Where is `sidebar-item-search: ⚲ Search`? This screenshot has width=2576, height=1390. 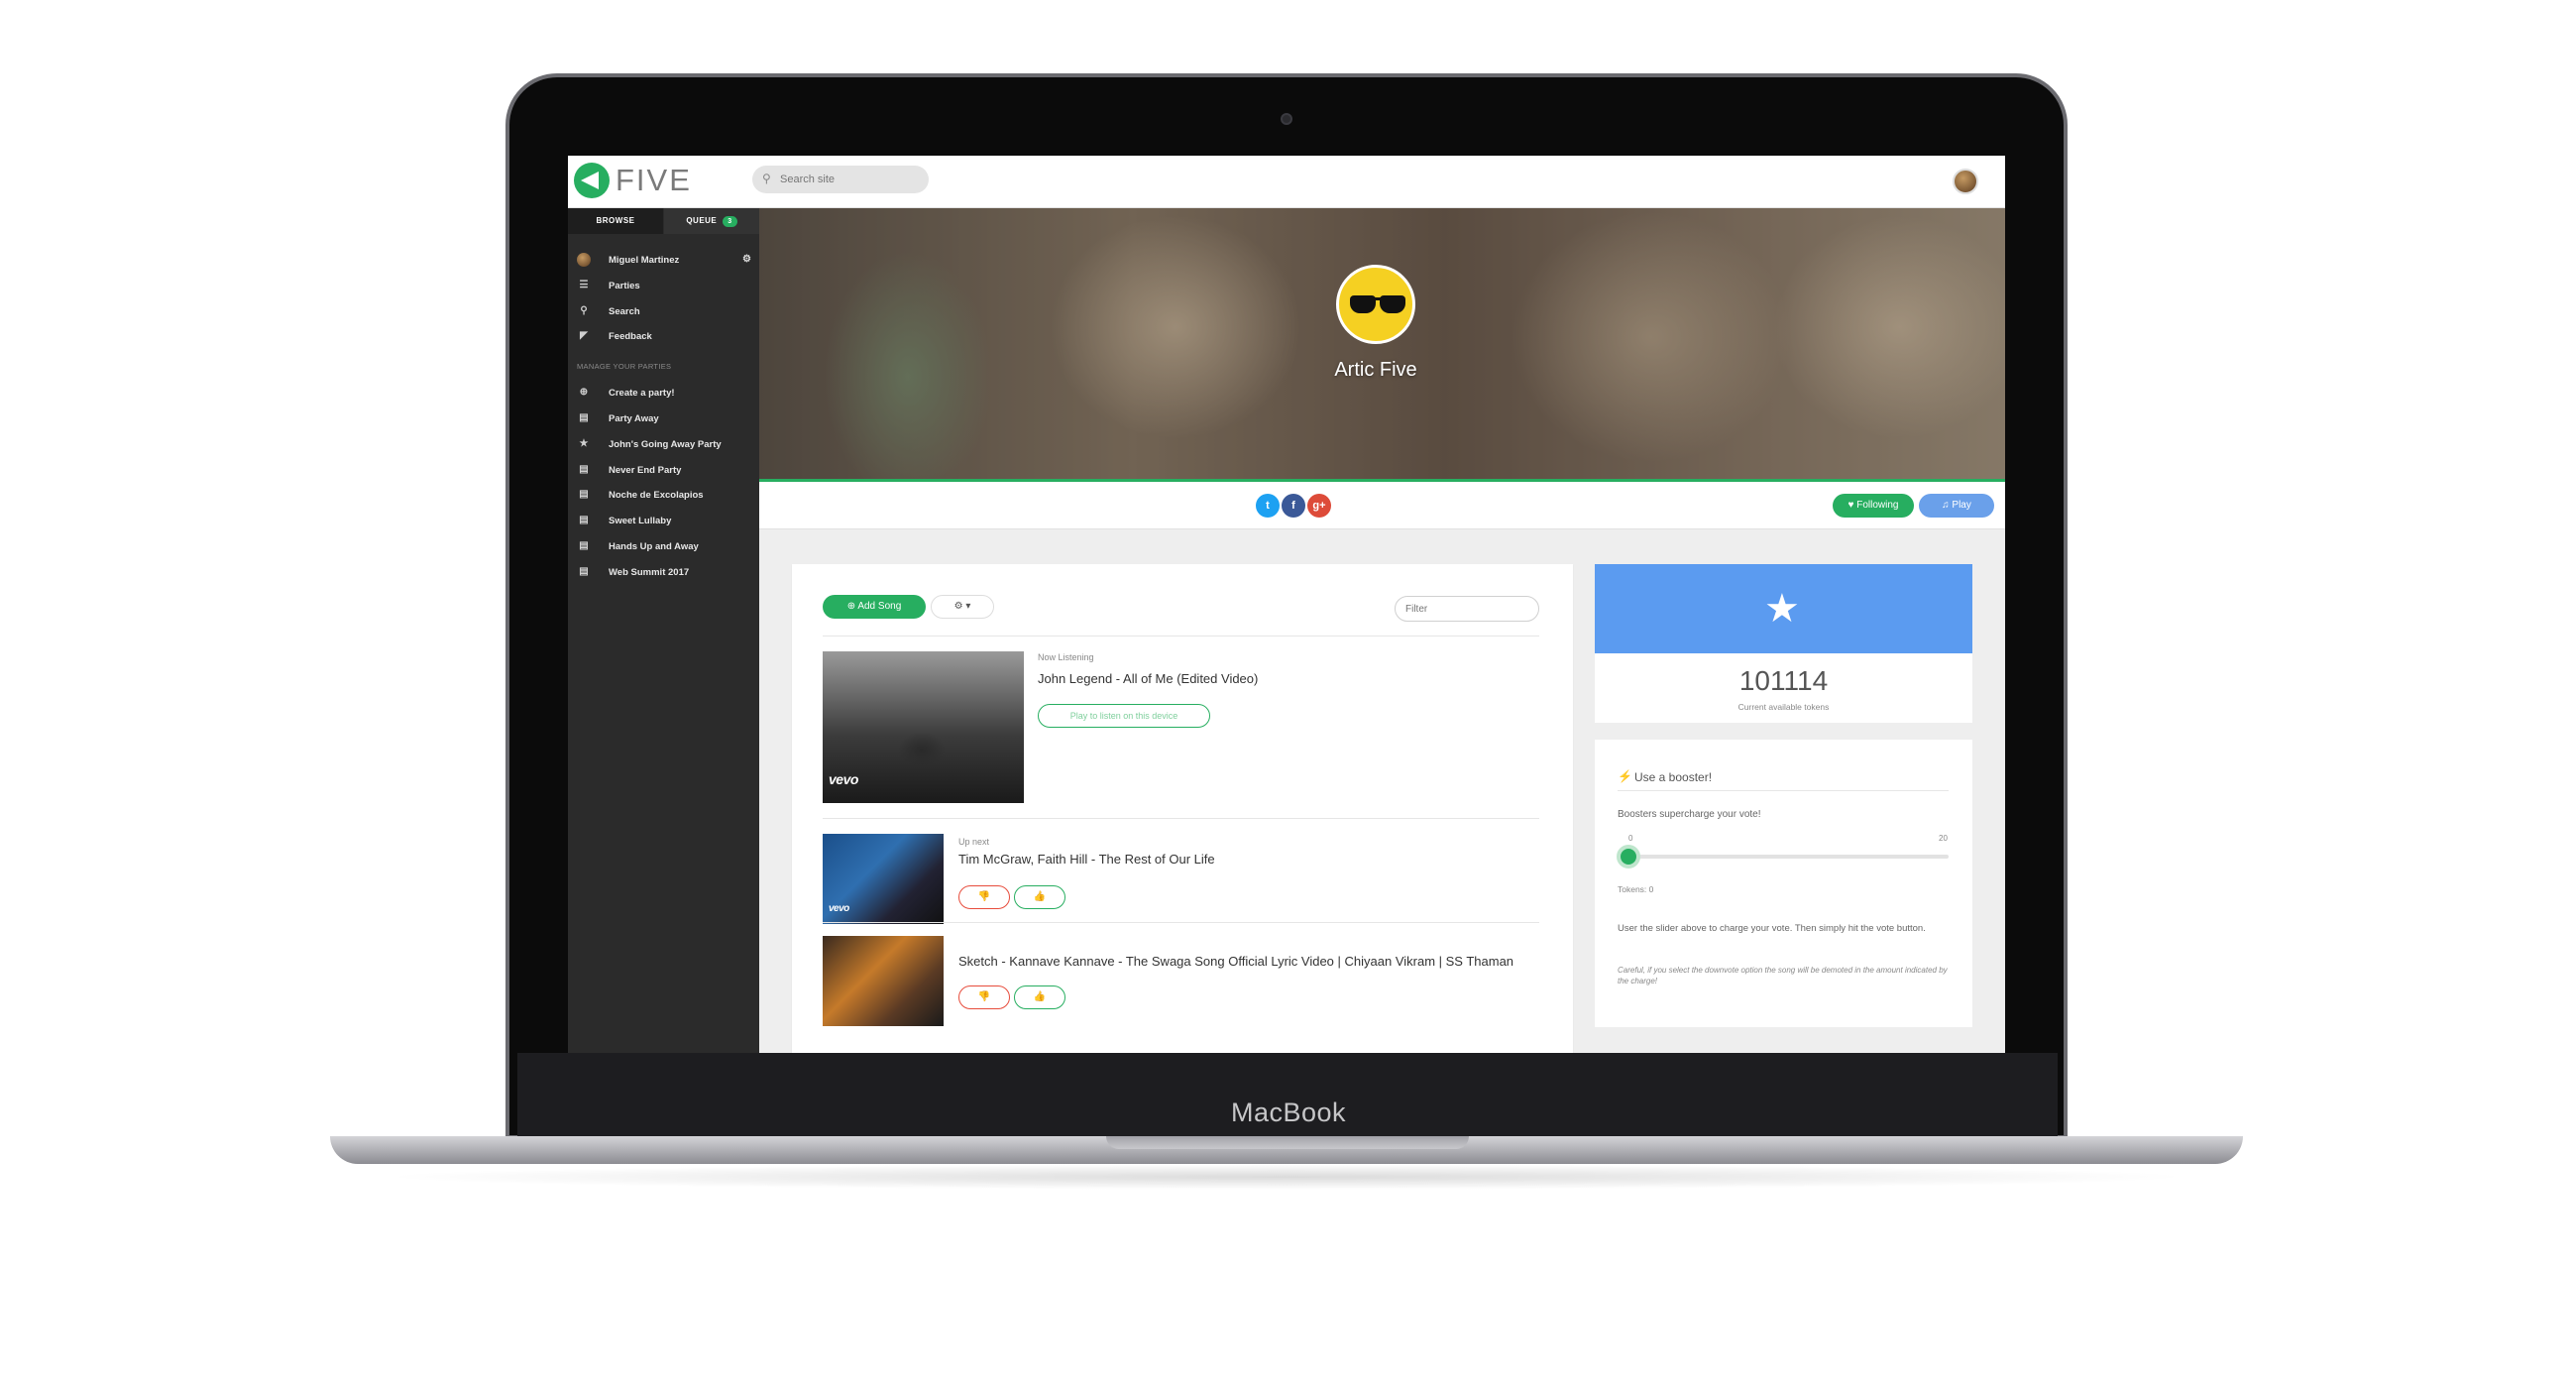 sidebar-item-search: ⚲ Search is located at coordinates (663, 312).